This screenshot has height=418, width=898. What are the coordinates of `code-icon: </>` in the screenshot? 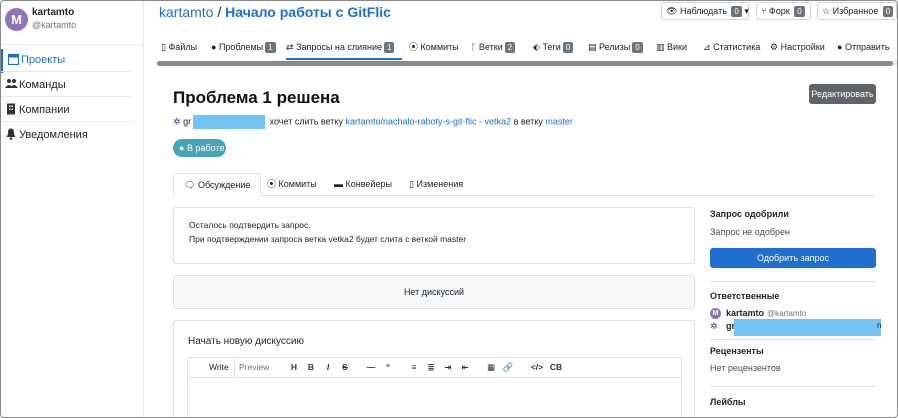 It's located at (537, 367).